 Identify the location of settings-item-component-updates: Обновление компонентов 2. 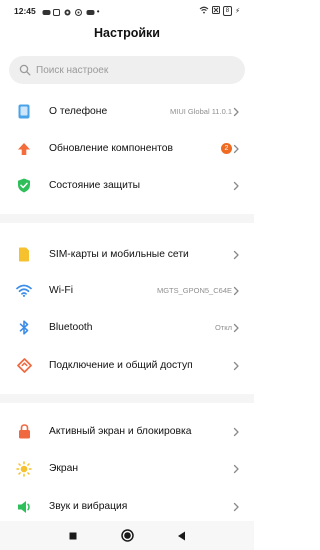
(127, 148).